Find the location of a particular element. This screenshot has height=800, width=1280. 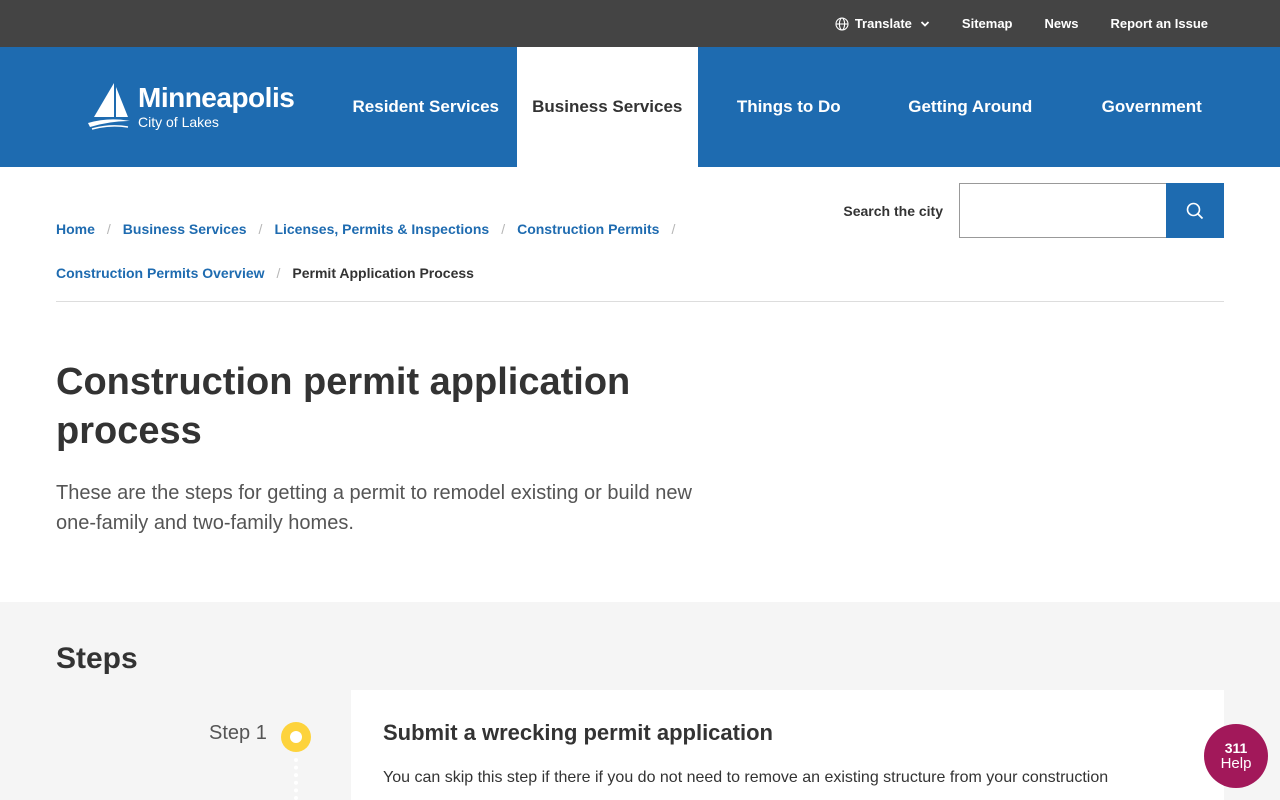

search-label: Search the city is located at coordinates (893, 210).